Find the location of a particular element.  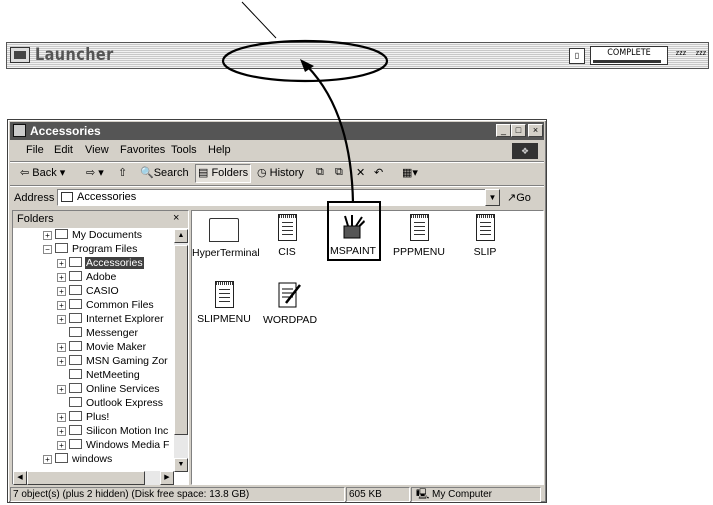

tree-item-label: CASIO is located at coordinates (102, 291).